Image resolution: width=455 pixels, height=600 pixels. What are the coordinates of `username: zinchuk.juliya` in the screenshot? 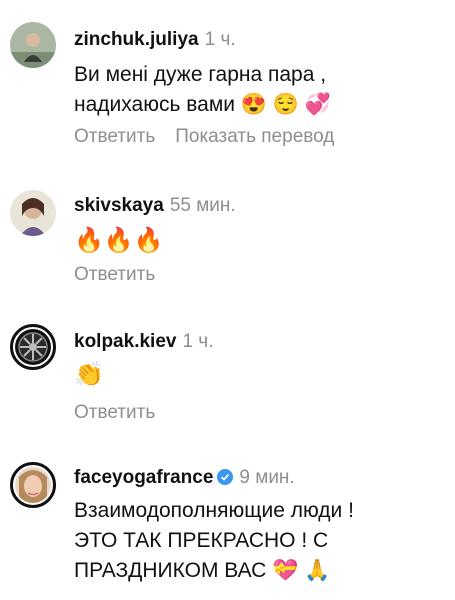 It's located at (136, 39).